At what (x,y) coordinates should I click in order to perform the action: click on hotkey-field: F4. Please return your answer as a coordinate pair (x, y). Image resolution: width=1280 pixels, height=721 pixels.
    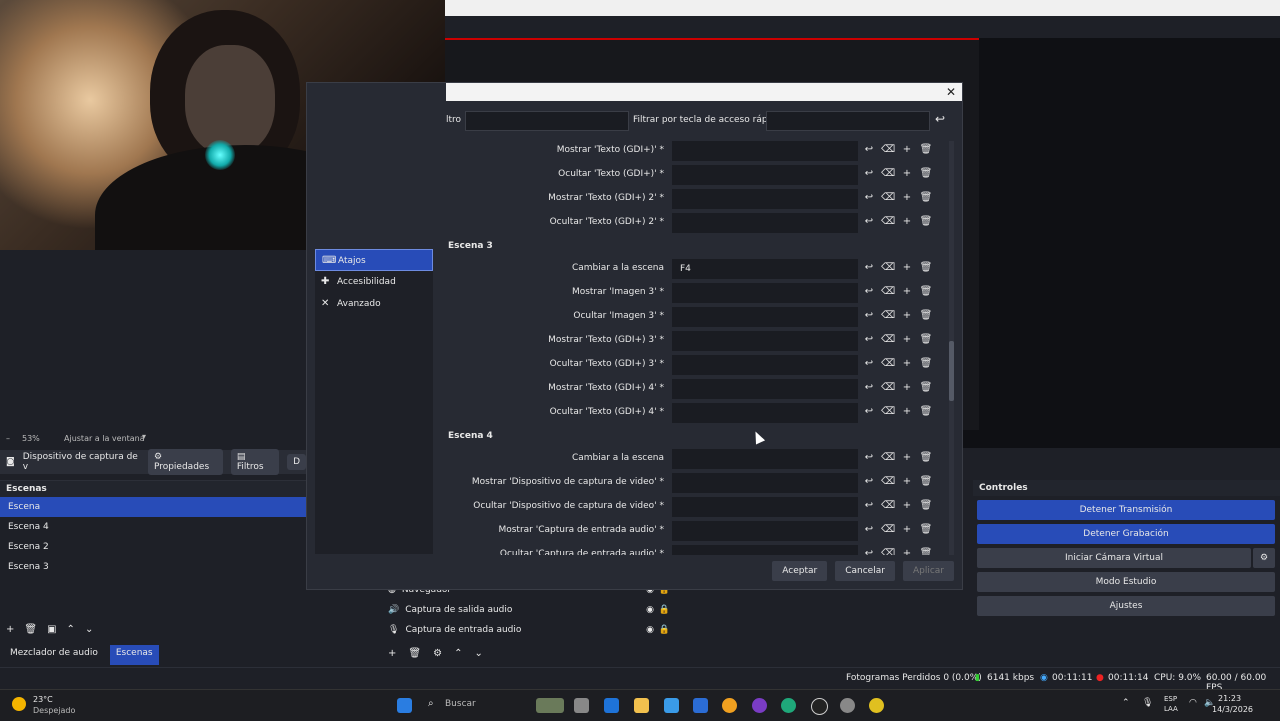
    Looking at the image, I should click on (765, 269).